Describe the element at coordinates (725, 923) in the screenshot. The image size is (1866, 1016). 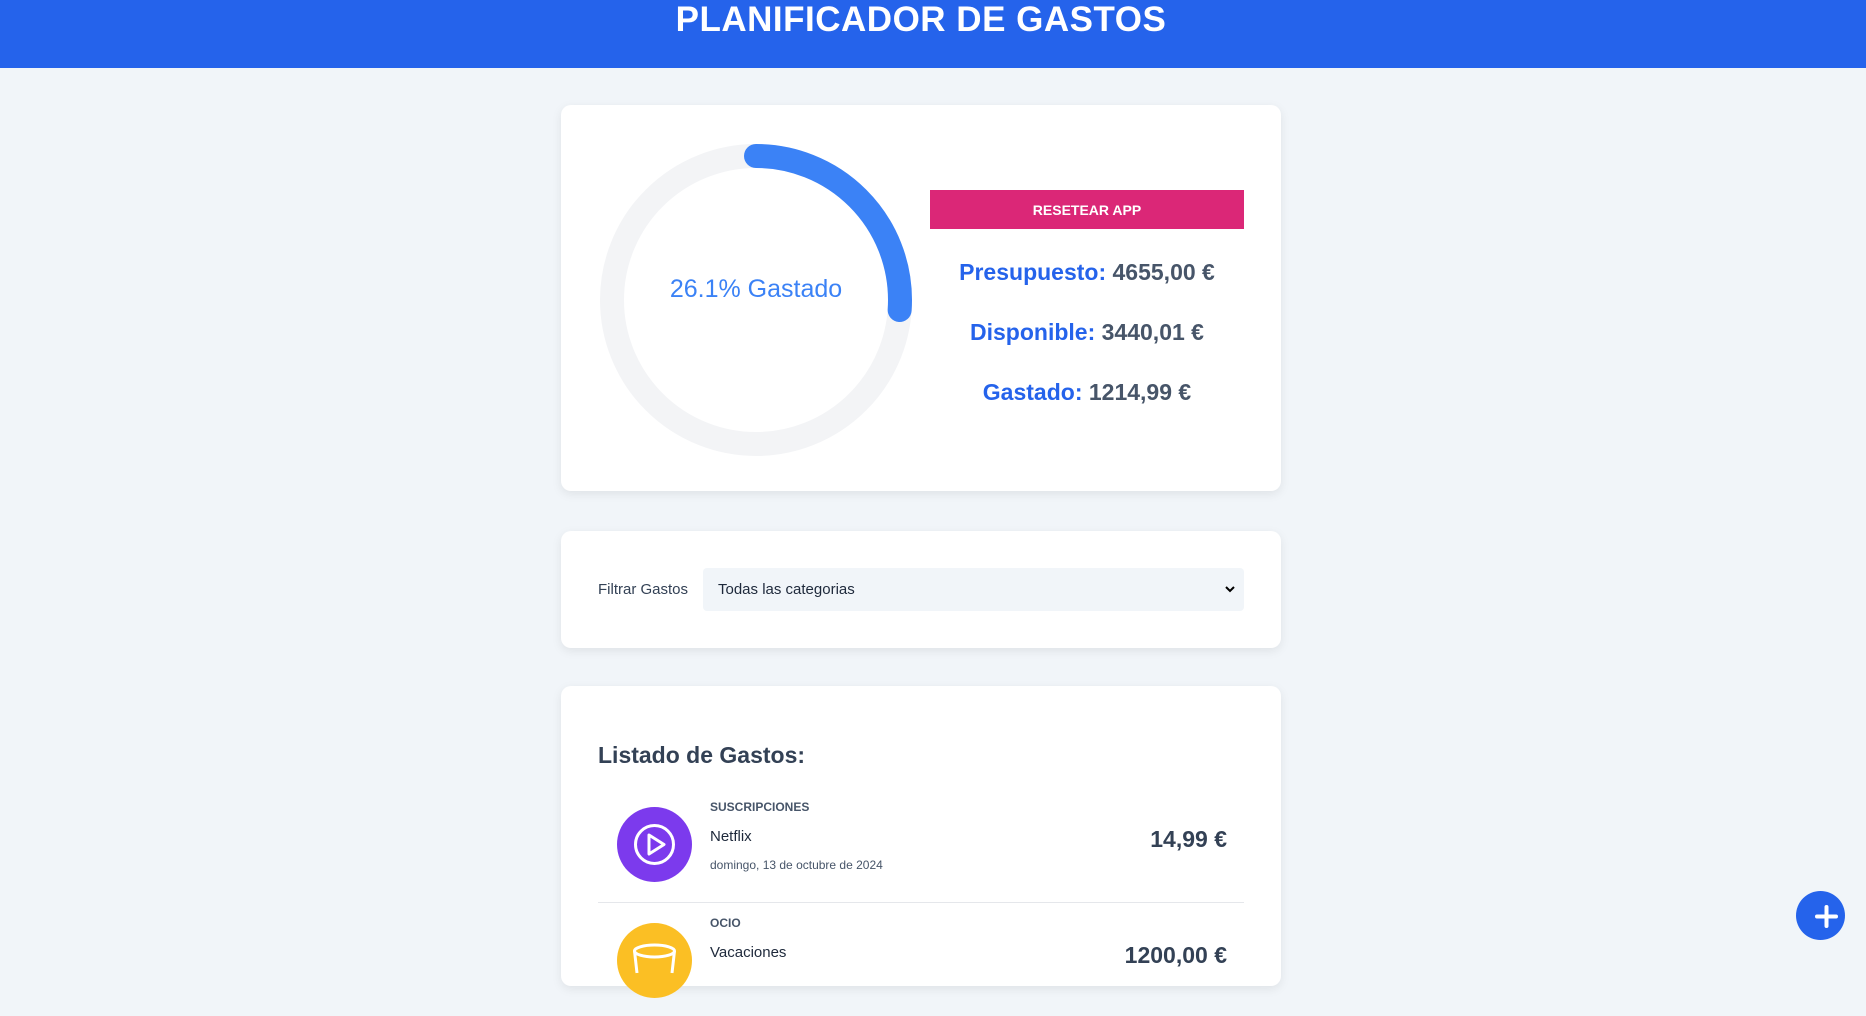
I see `expense-category: OCIO` at that location.